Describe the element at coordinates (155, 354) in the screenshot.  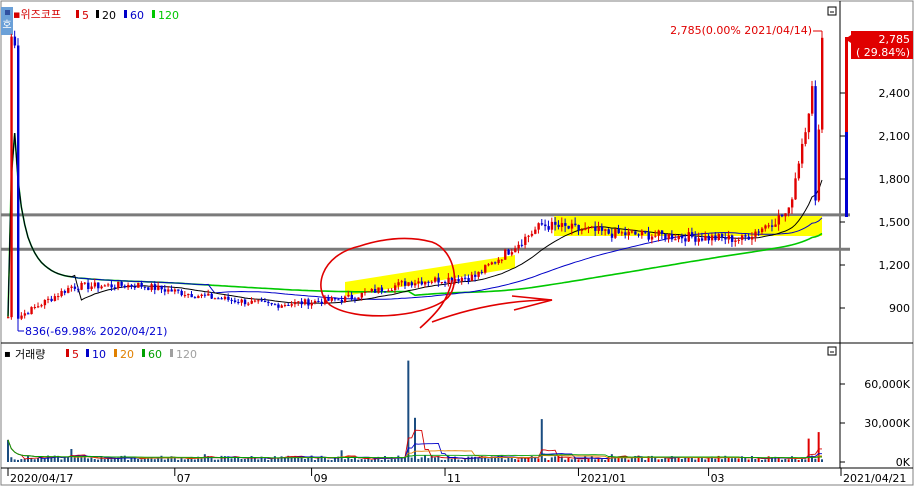
I see `volume-legend-label-60: 60` at that location.